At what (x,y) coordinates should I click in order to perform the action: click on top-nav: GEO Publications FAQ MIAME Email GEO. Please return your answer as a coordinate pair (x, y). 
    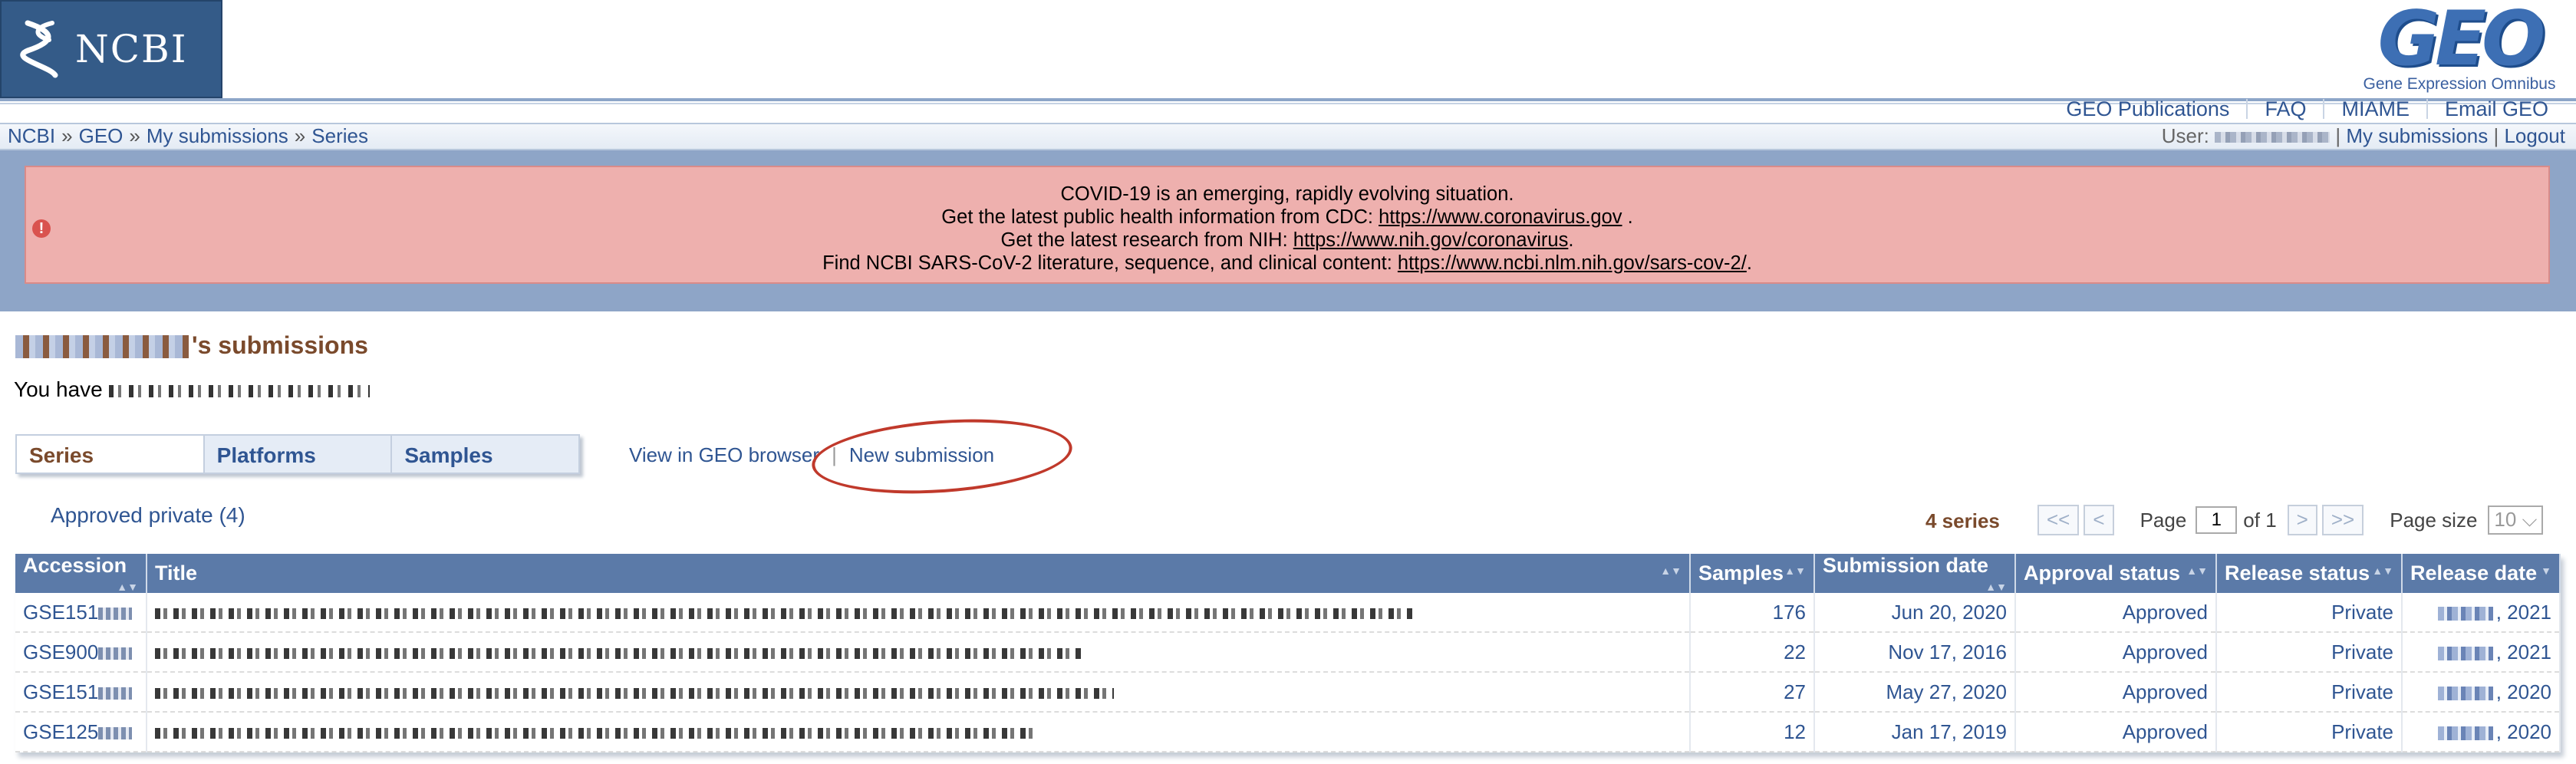
    Looking at the image, I should click on (2307, 109).